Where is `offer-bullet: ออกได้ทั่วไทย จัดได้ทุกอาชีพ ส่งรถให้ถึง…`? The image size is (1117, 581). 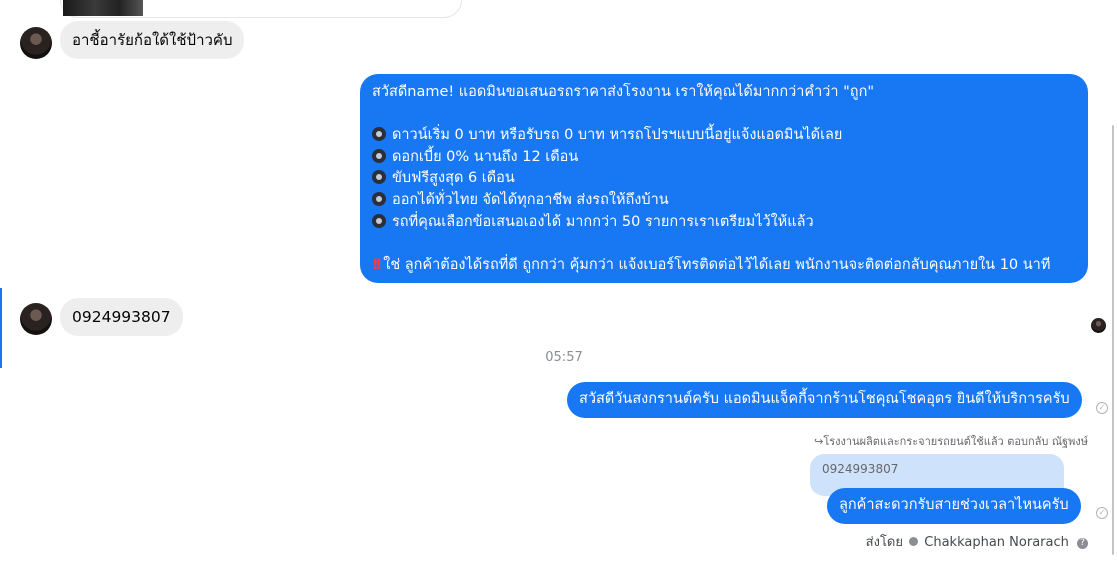
offer-bullet: ออกได้ทั่วไทย จัดได้ทุกอาชีพ ส่งรถให้ถึง… is located at coordinates (724, 201).